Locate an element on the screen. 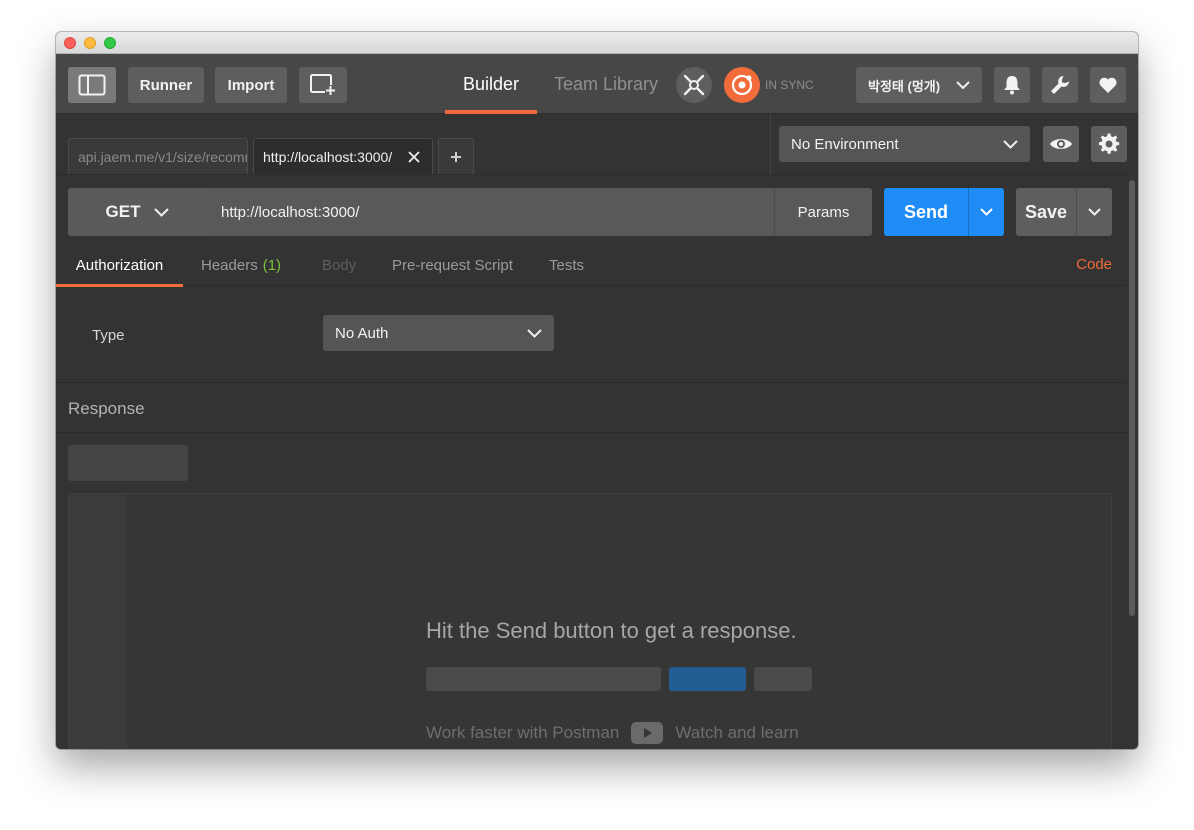 The height and width of the screenshot is (830, 1194). request-tab-label: http://localhost:3000/ is located at coordinates (328, 156).